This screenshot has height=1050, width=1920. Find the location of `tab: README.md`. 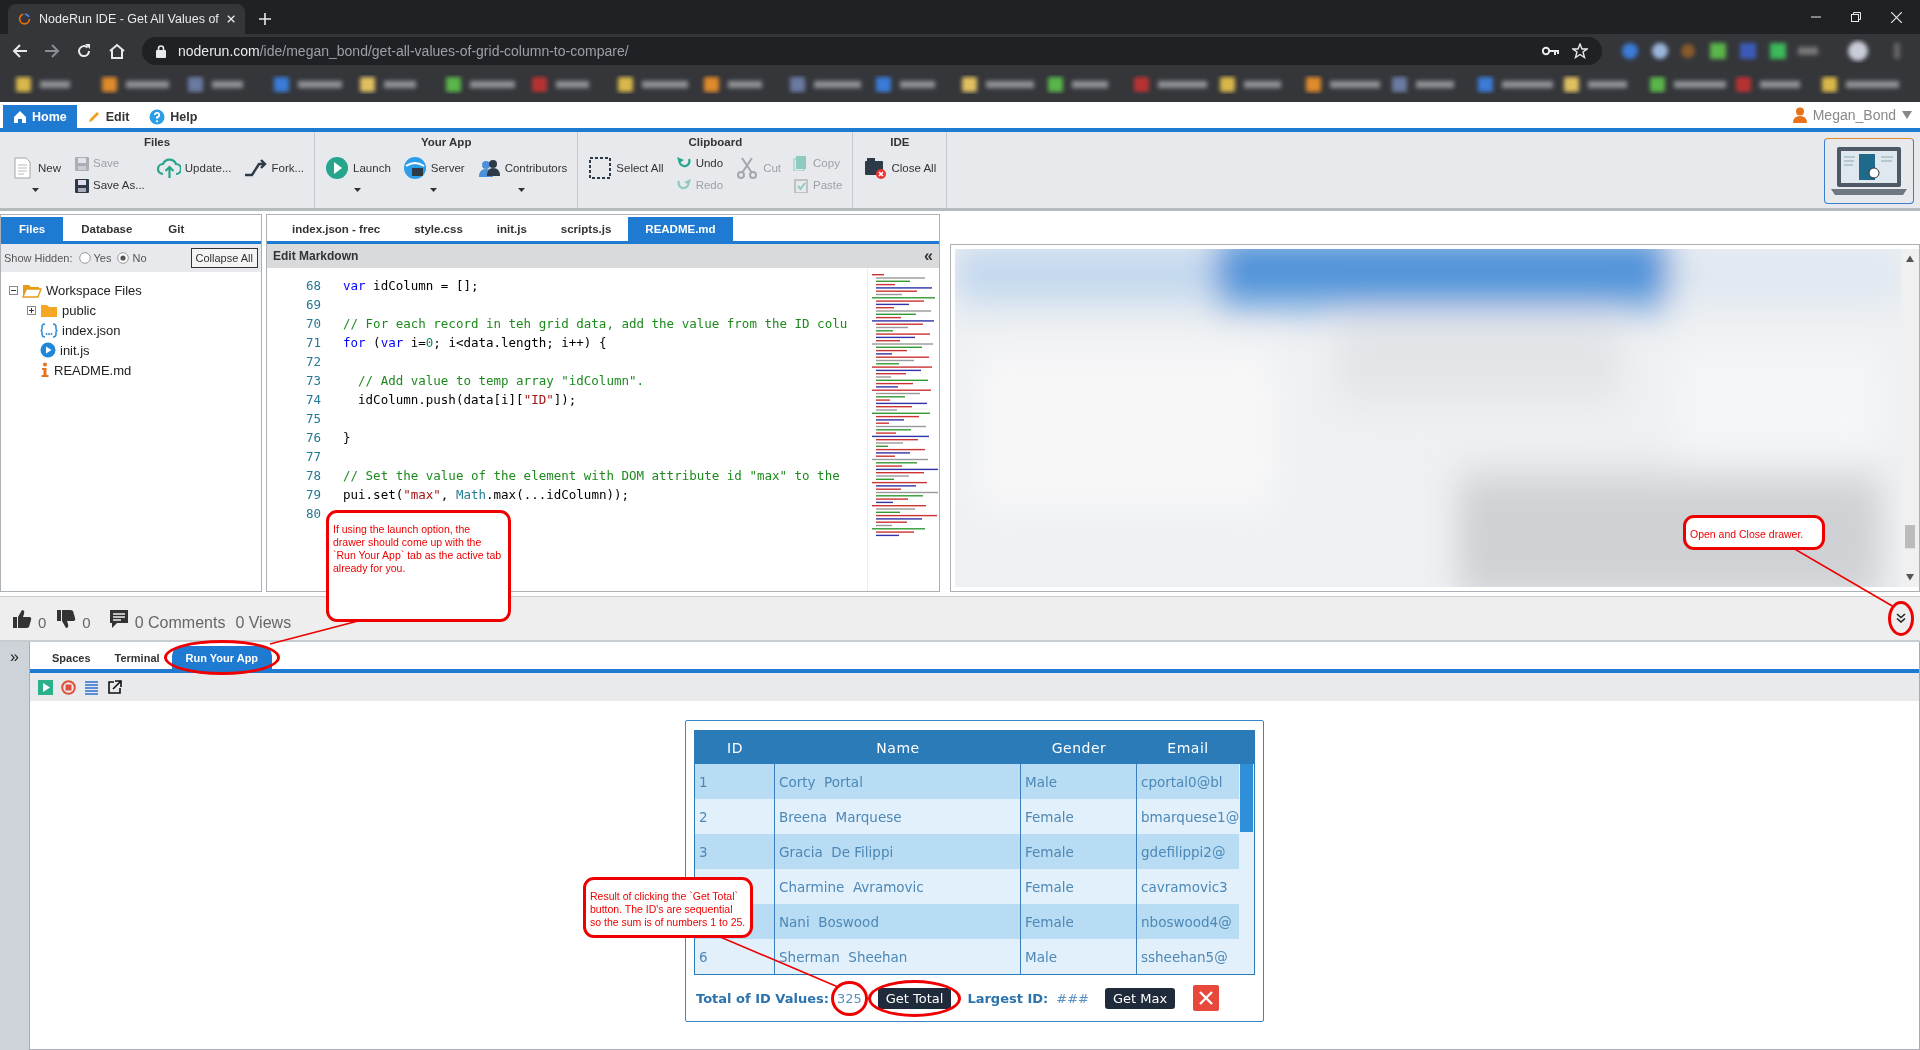

tab: README.md is located at coordinates (680, 229).